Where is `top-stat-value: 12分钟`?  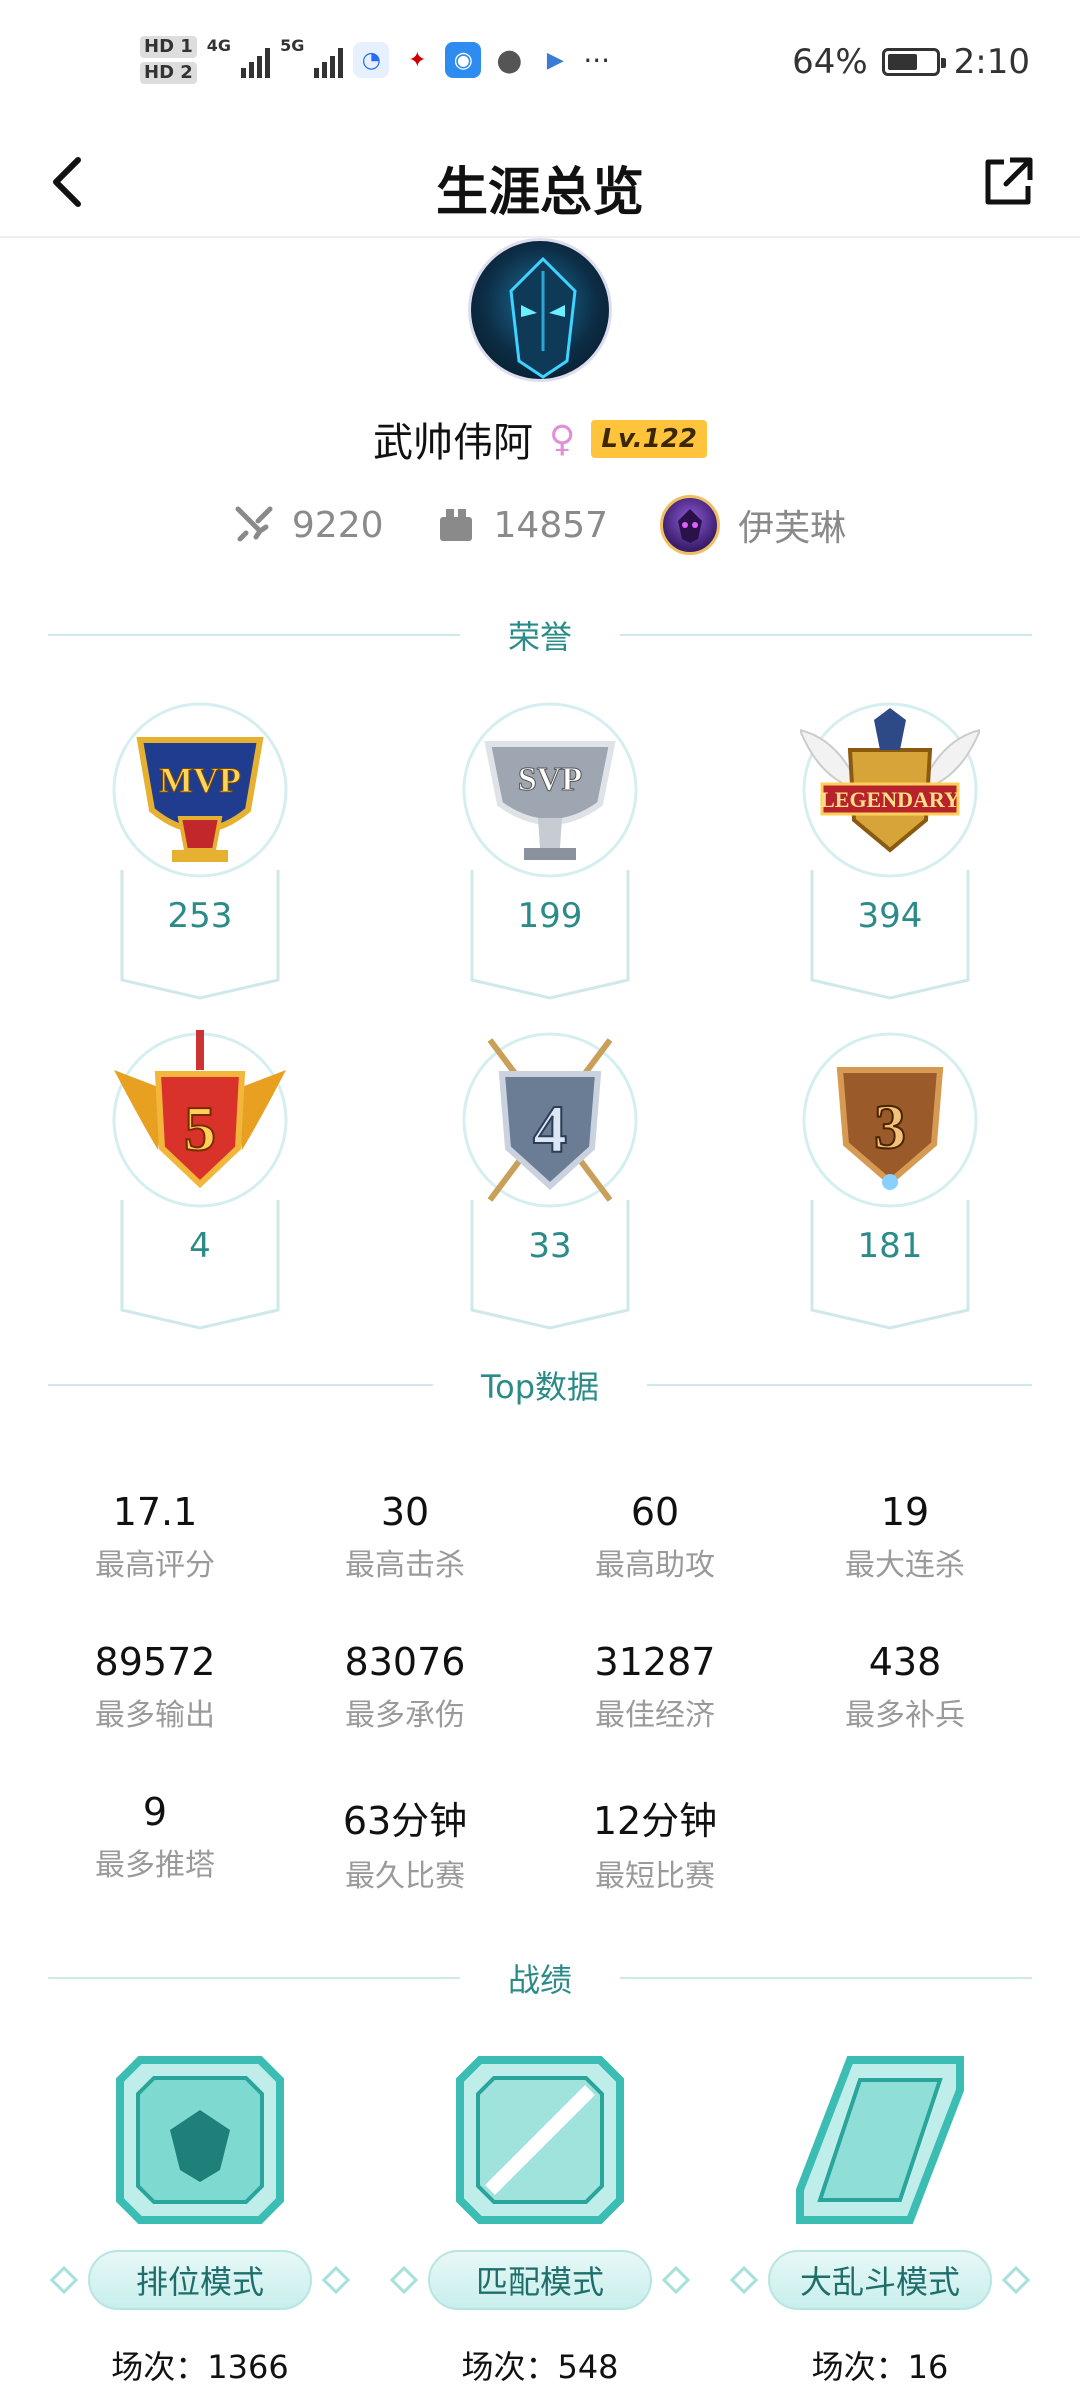
top-stat-value: 12分钟 is located at coordinates (655, 1821).